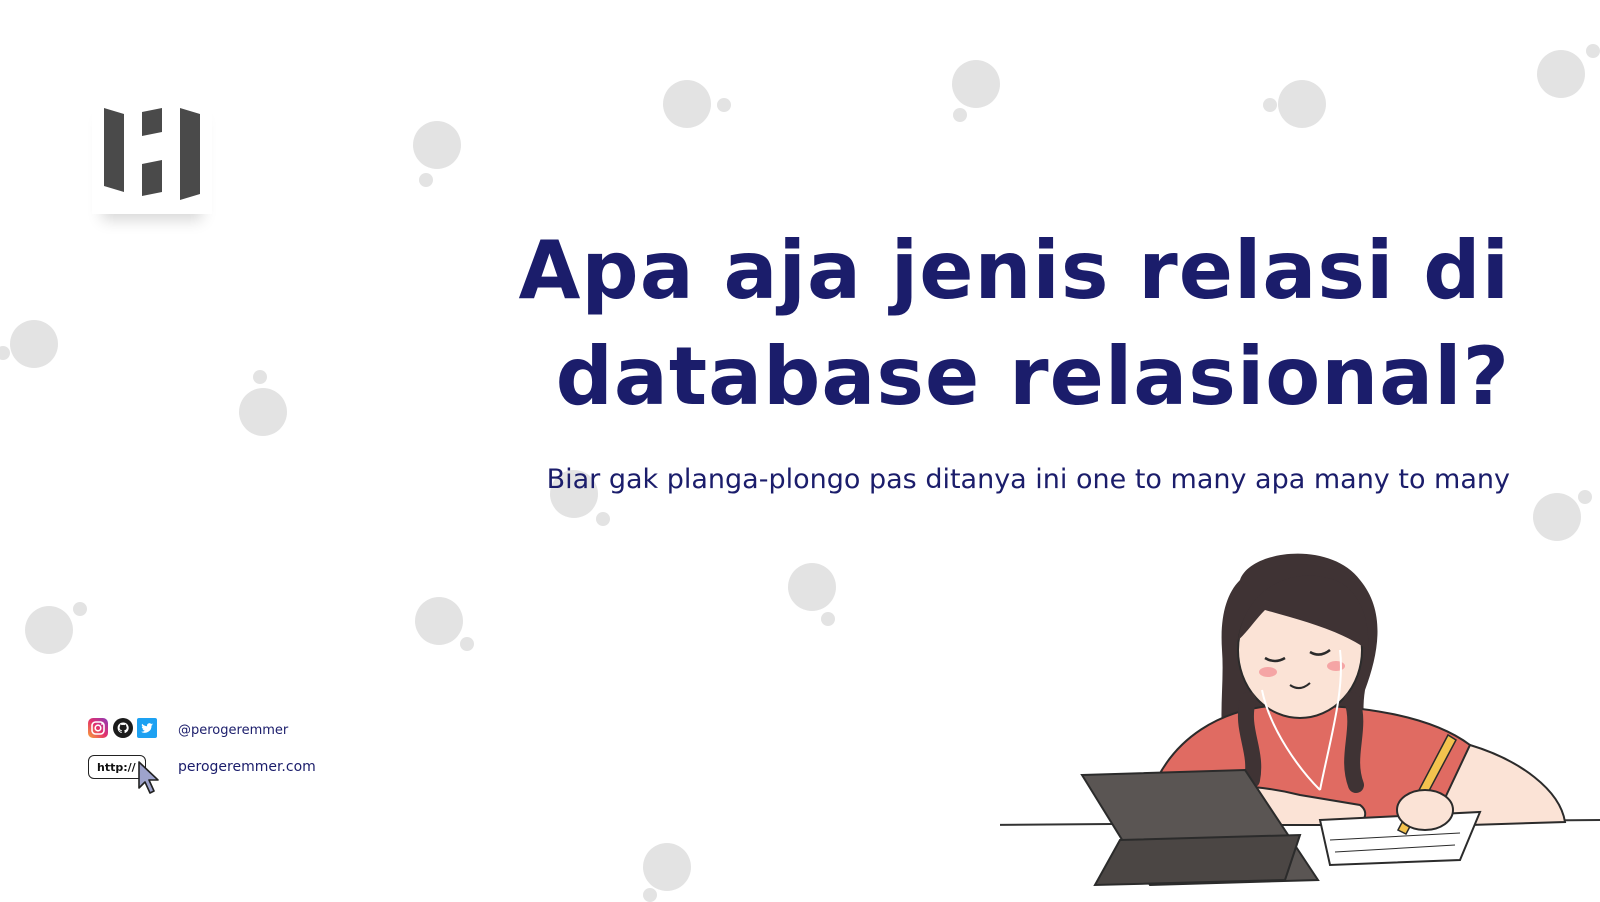  I want to click on github-icon, so click(123, 728).